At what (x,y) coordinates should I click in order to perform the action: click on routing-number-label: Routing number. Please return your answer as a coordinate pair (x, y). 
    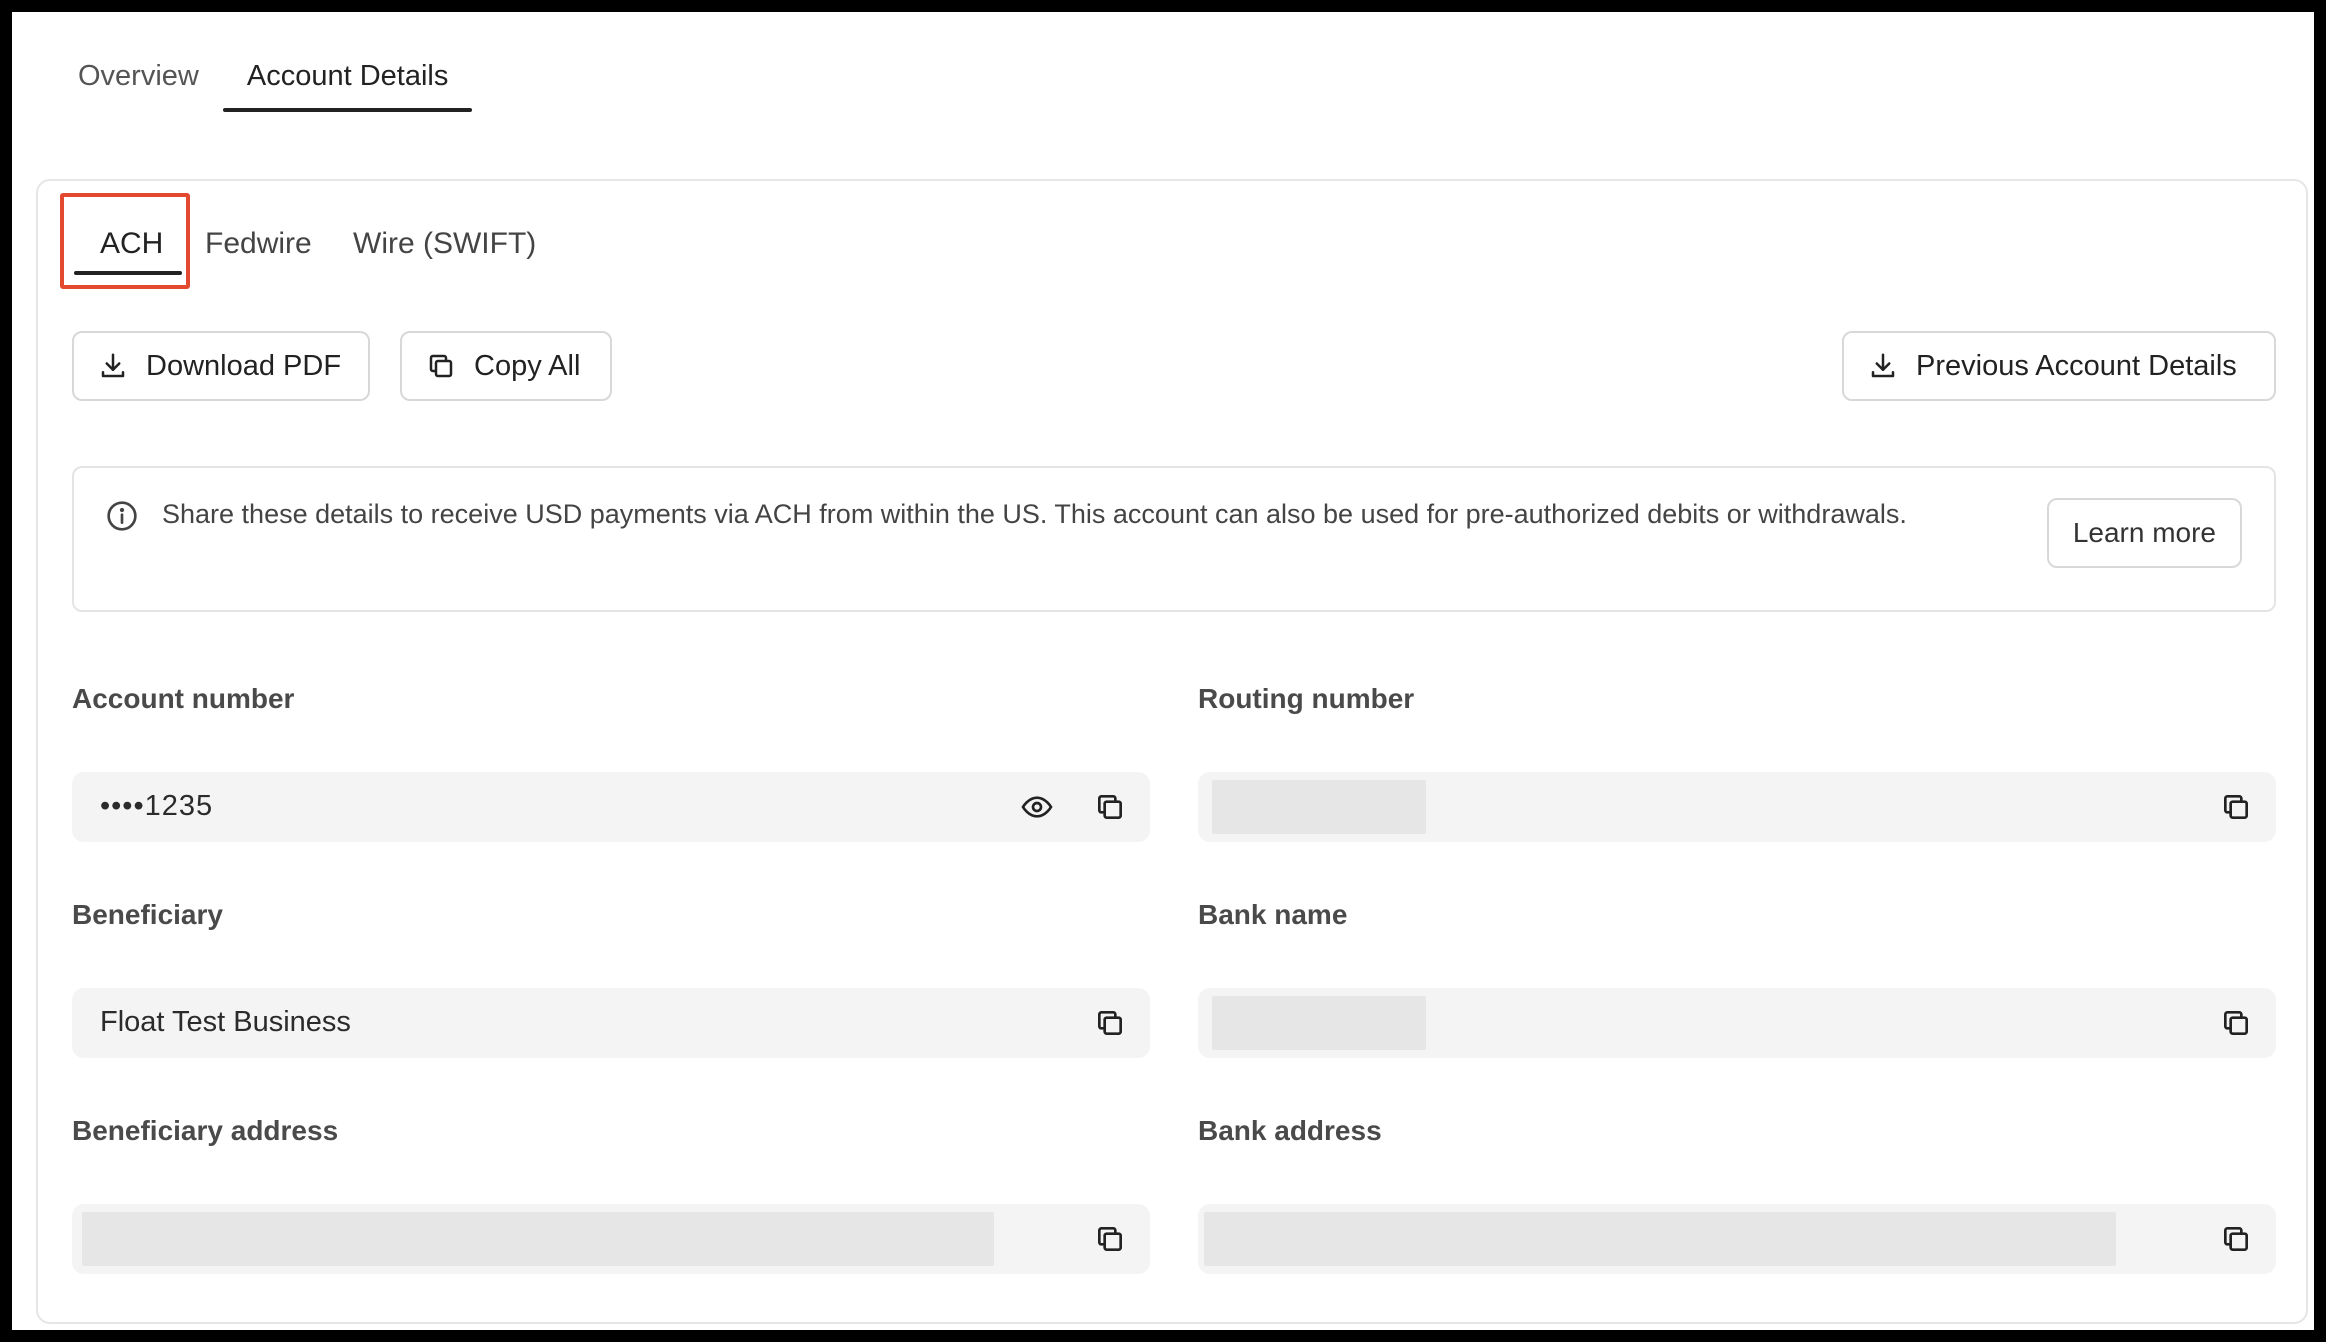
    Looking at the image, I should click on (1306, 698).